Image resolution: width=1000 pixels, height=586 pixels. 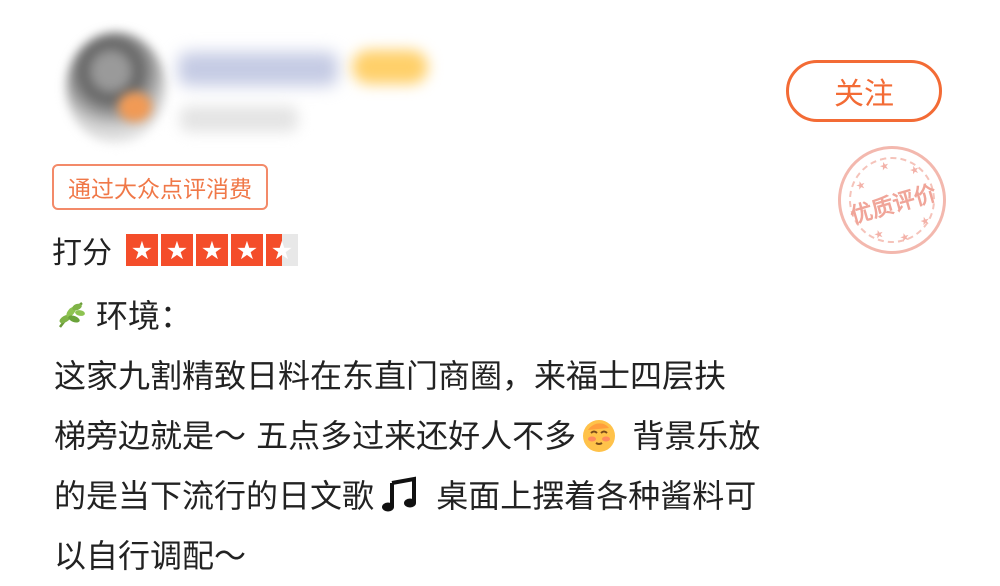 I want to click on rating-label: 打分, so click(x=82, y=253).